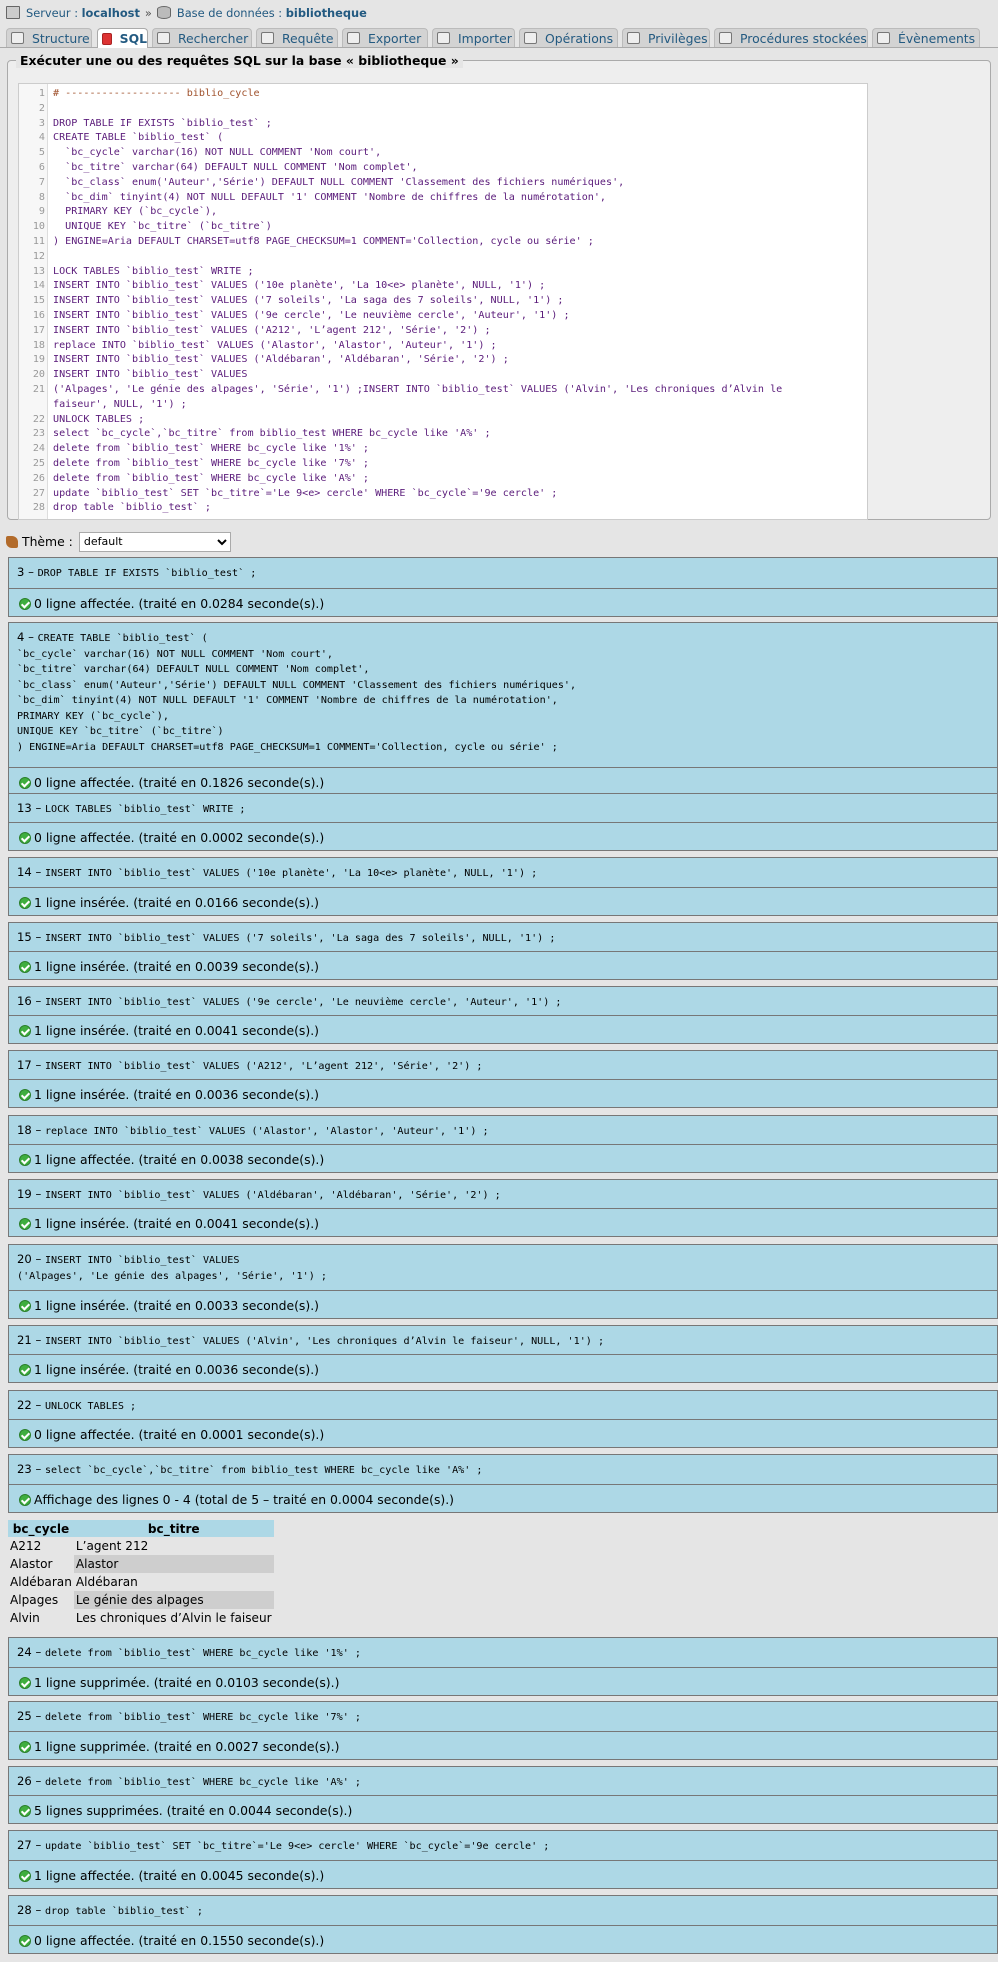 The image size is (998, 1962). I want to click on operations-icon, so click(530, 38).